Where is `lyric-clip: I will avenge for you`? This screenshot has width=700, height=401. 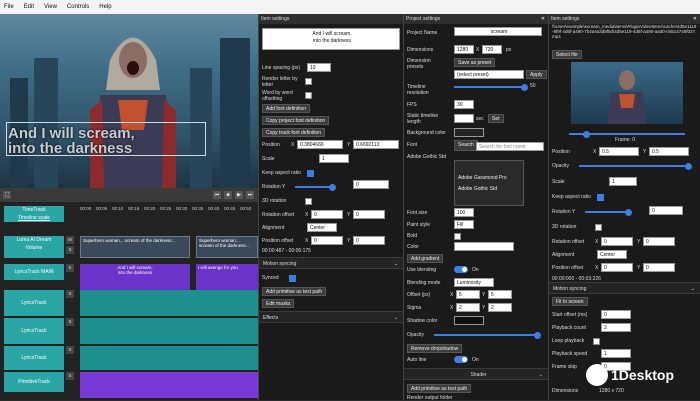 lyric-clip: I will avenge for you is located at coordinates (227, 277).